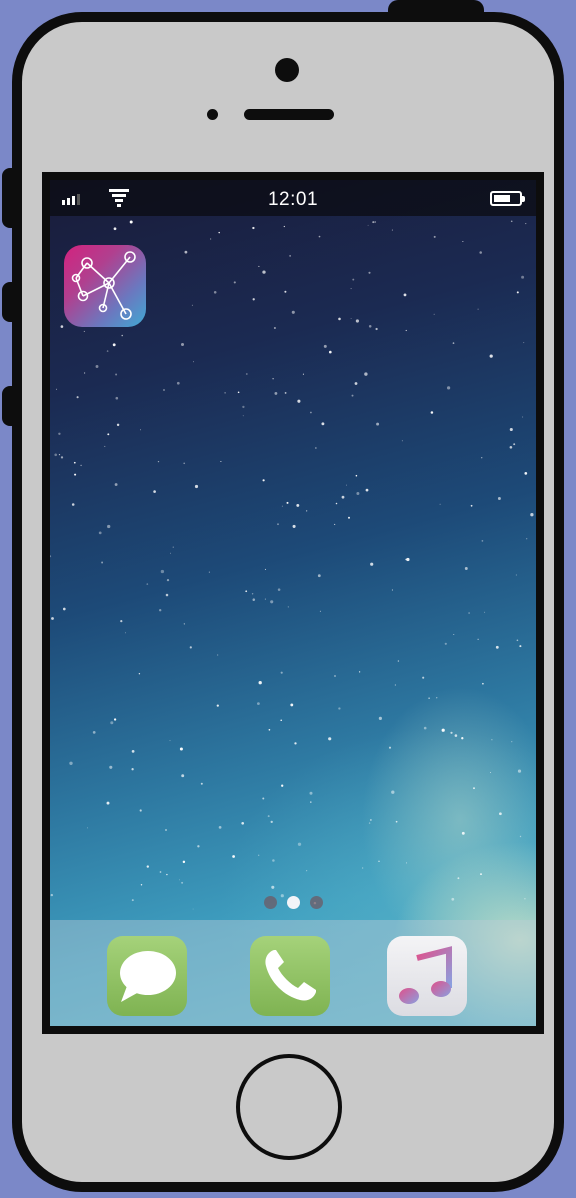  What do you see at coordinates (11, 198) in the screenshot?
I see `mute-switch` at bounding box center [11, 198].